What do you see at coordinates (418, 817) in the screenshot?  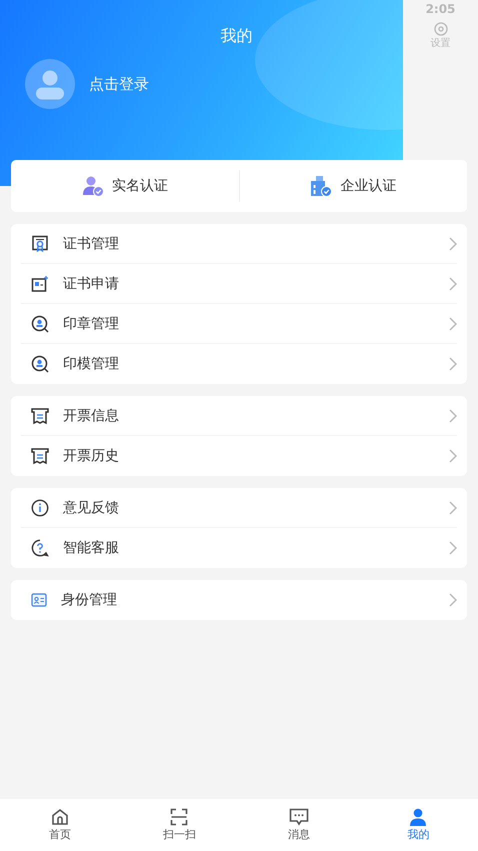 I see `person-icon` at bounding box center [418, 817].